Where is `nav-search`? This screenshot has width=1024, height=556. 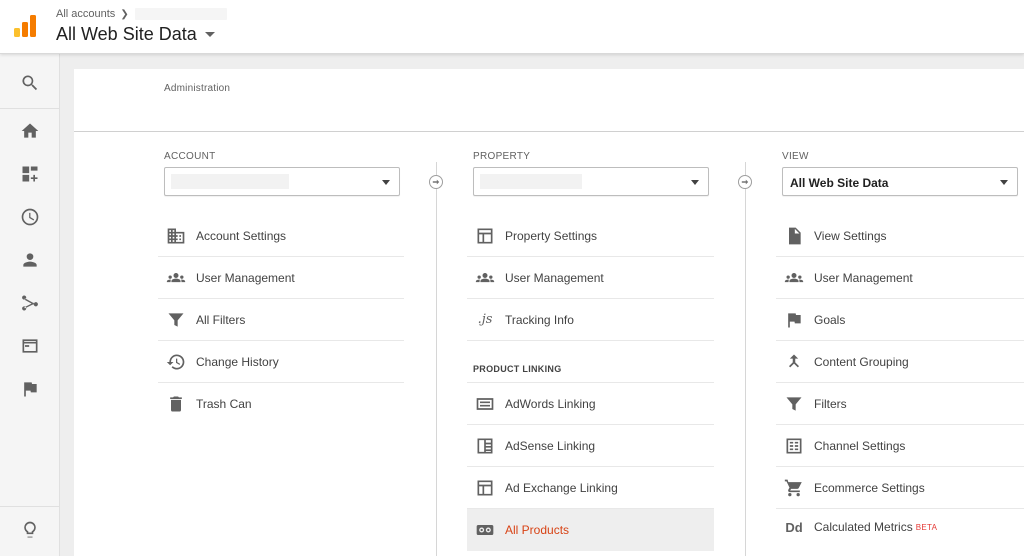 nav-search is located at coordinates (29, 83).